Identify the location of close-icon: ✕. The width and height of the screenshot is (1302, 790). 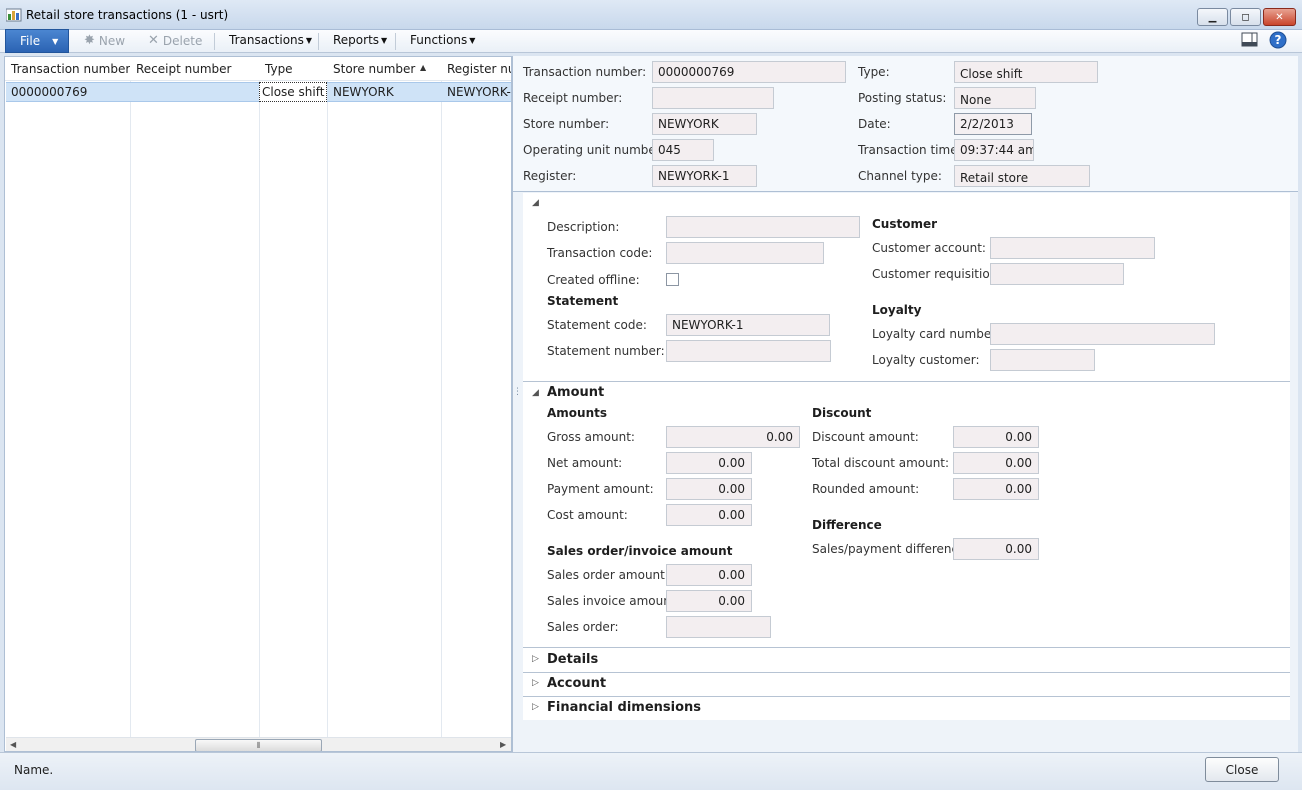
(1279, 17).